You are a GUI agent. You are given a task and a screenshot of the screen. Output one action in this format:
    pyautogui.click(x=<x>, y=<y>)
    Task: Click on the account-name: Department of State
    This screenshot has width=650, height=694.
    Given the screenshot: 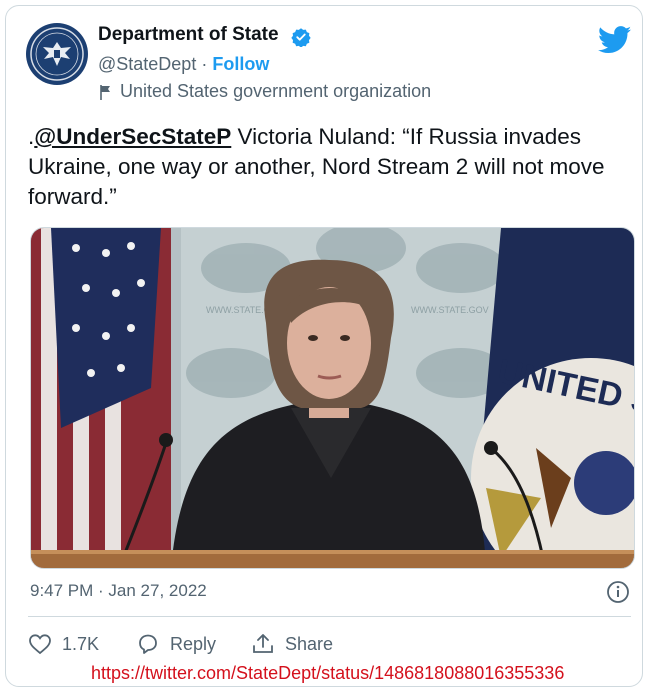 What is the action you would take?
    pyautogui.click(x=188, y=35)
    